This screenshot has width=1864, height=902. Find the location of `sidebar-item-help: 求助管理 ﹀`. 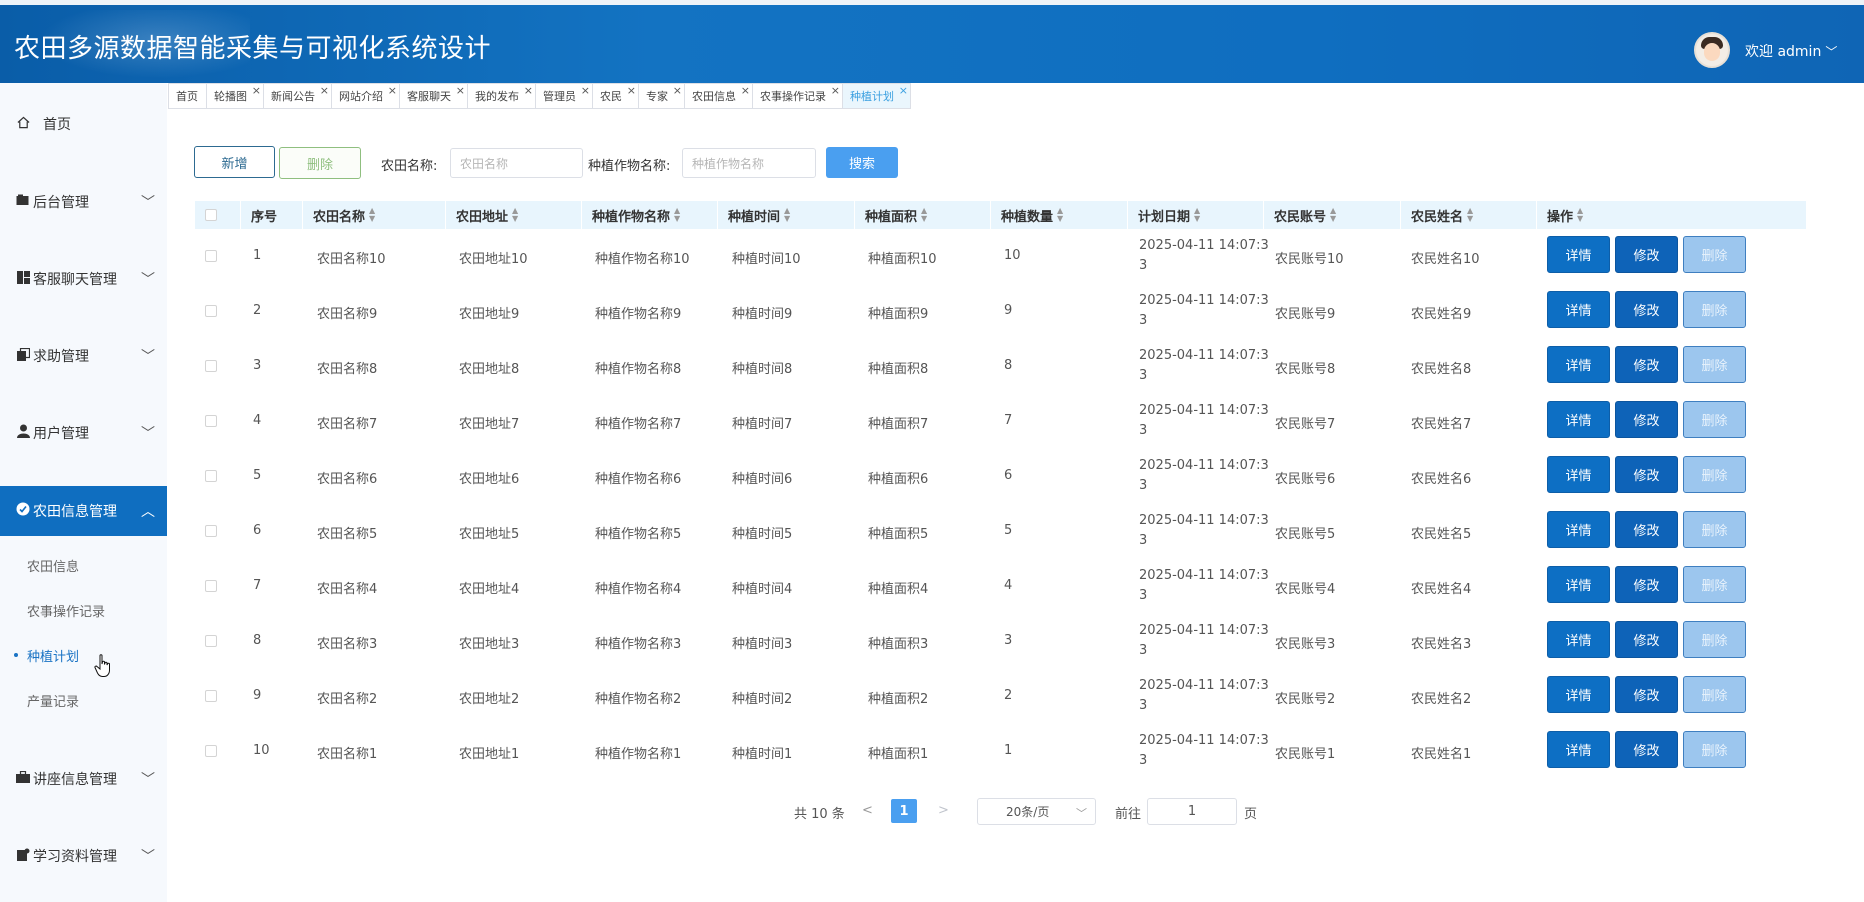

sidebar-item-help: 求助管理 ﹀ is located at coordinates (83, 356).